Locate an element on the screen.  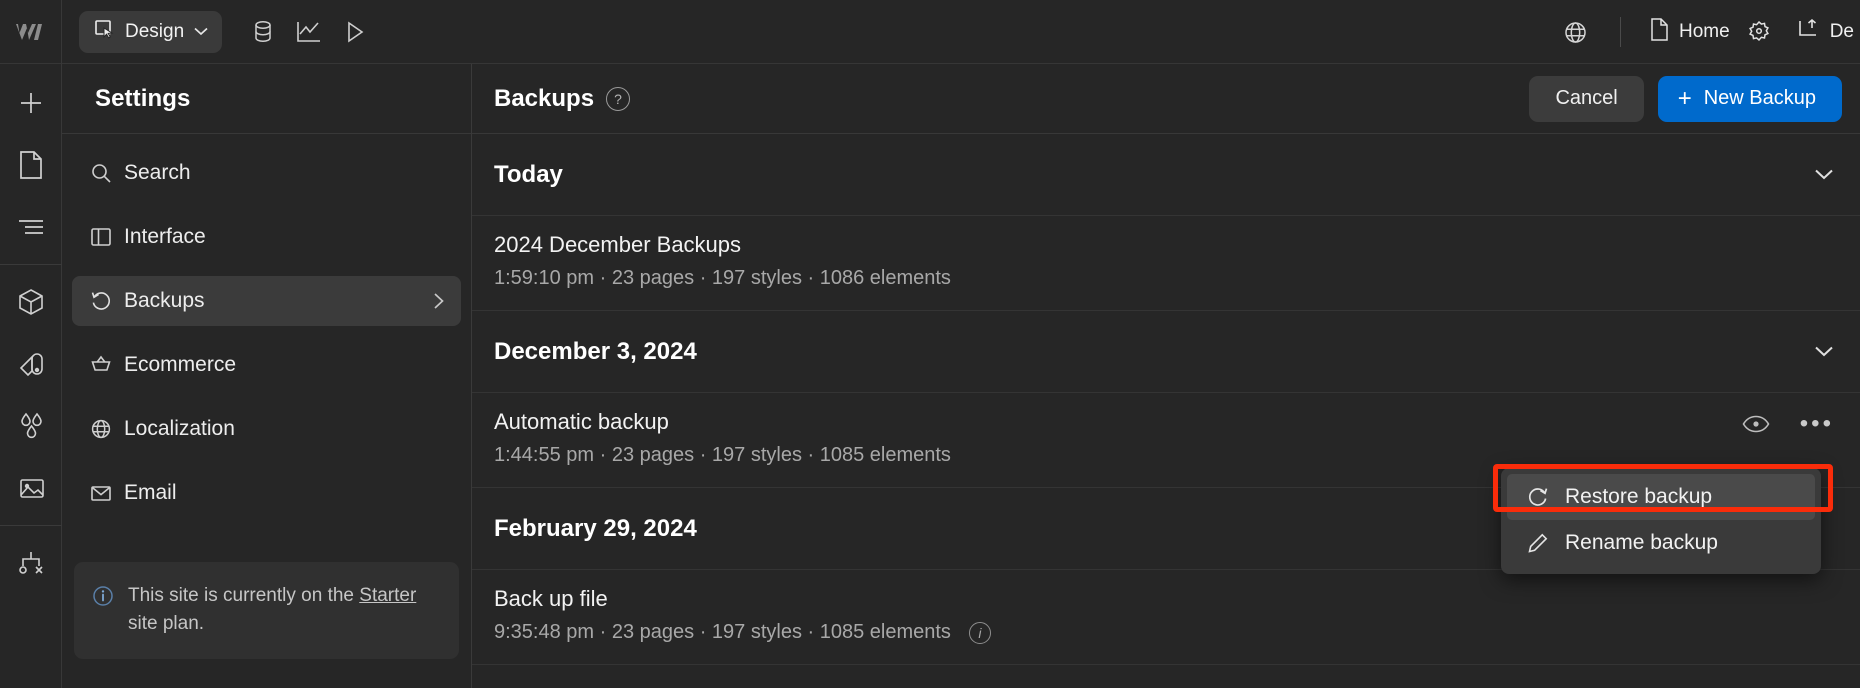
starter-plan-link: Starter is located at coordinates (387, 595).